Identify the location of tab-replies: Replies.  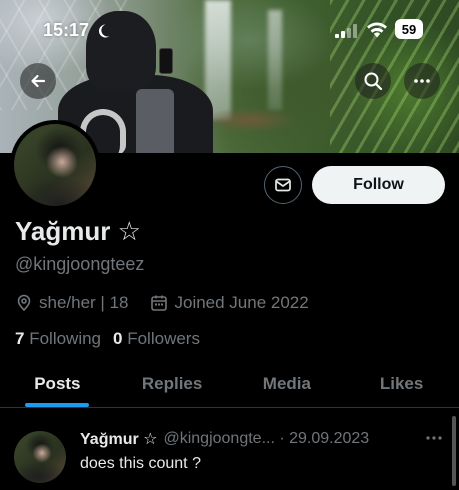
(172, 383).